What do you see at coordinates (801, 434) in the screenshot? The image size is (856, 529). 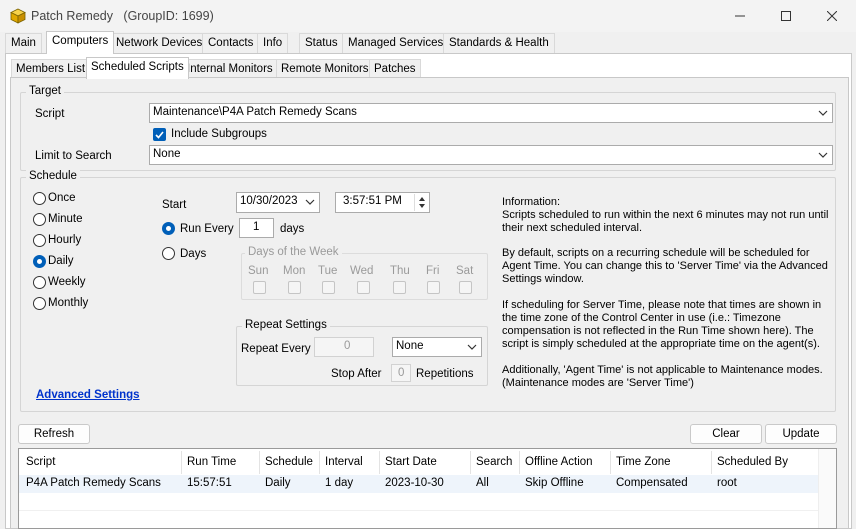 I see `update-button: Update` at bounding box center [801, 434].